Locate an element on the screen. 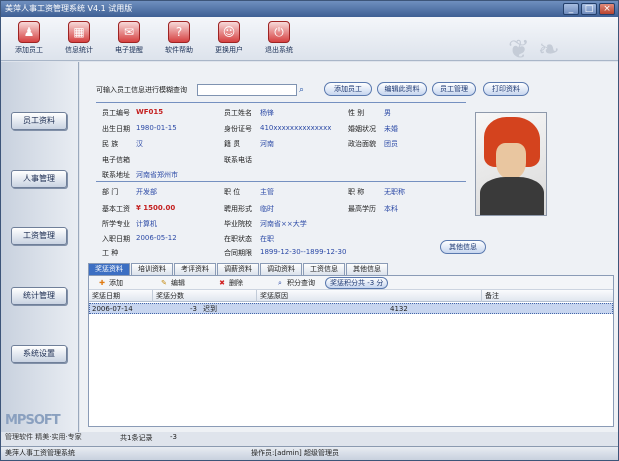 Image resolution: width=619 pixels, height=461 pixels. contract-value: 1899-12-30--1899-12-30 is located at coordinates (303, 252).